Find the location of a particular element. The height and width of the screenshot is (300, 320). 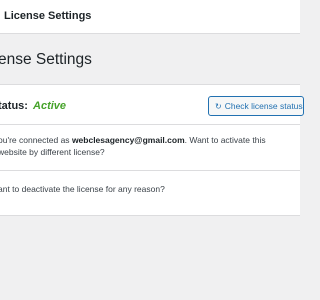

check-license-status-button: ↻ Check license status is located at coordinates (256, 106).